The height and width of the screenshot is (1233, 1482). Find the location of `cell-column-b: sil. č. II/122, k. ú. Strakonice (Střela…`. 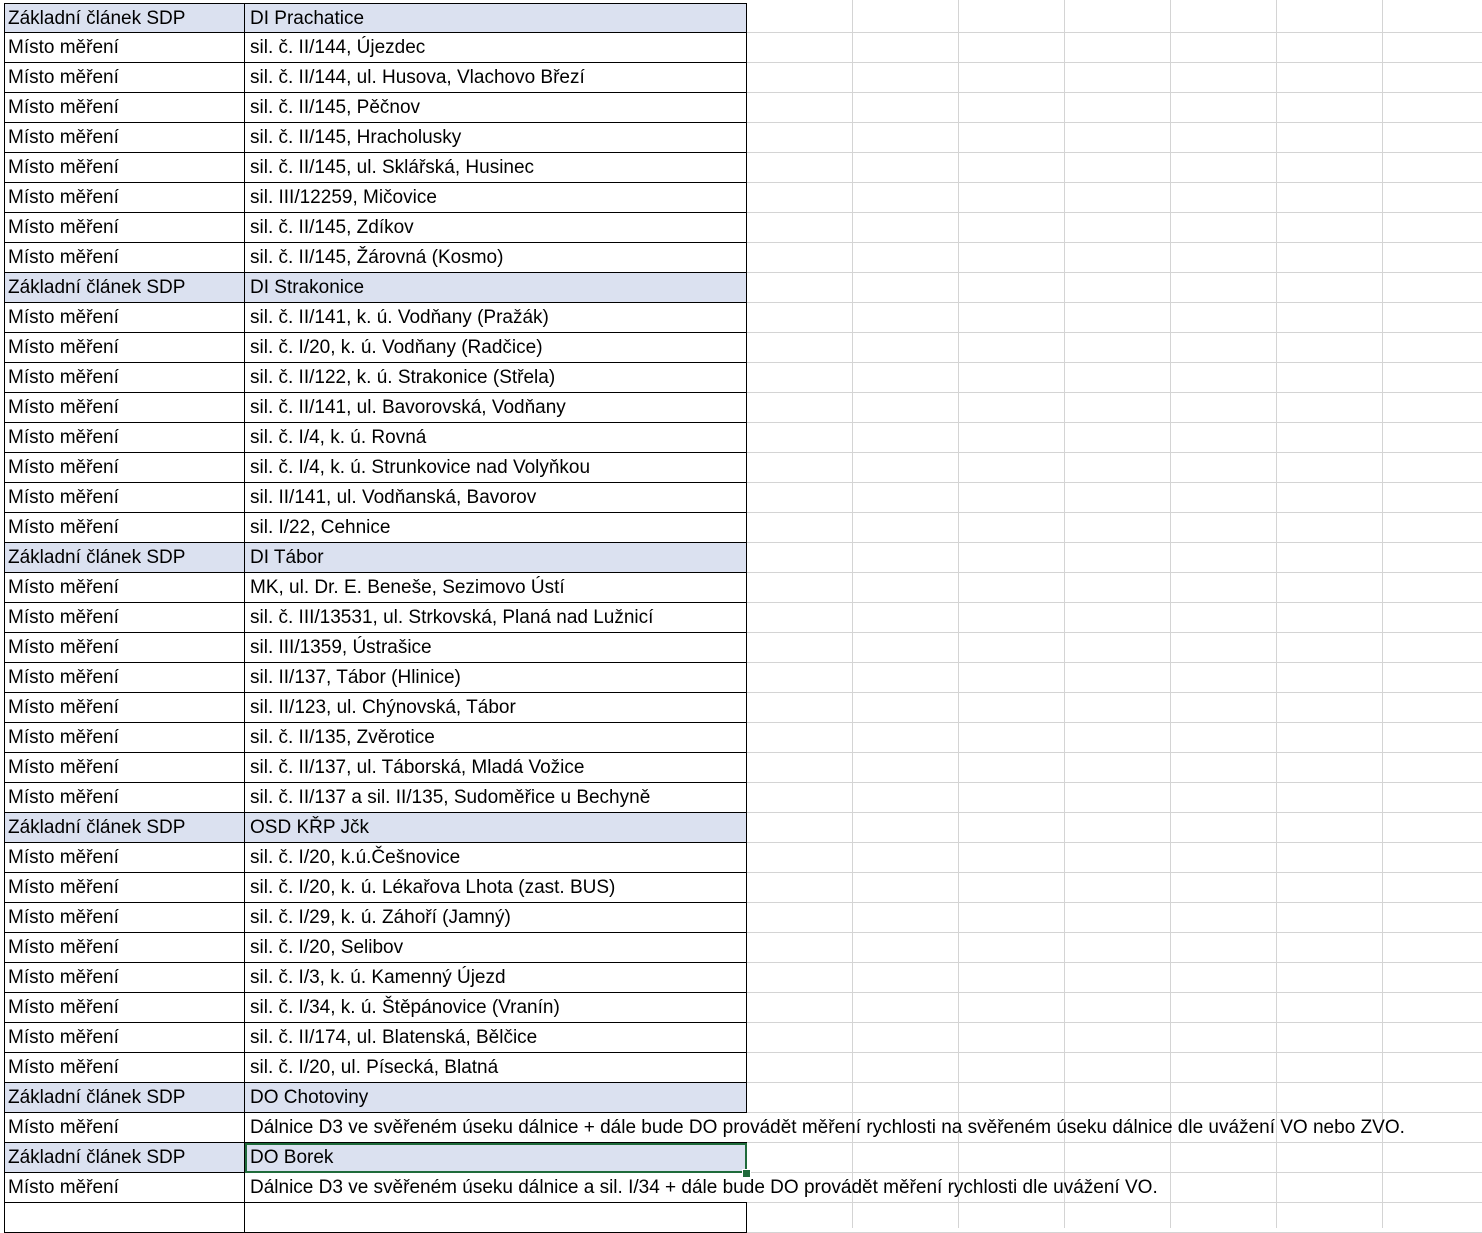

cell-column-b: sil. č. II/122, k. ú. Strakonice (Střela… is located at coordinates (496, 378).